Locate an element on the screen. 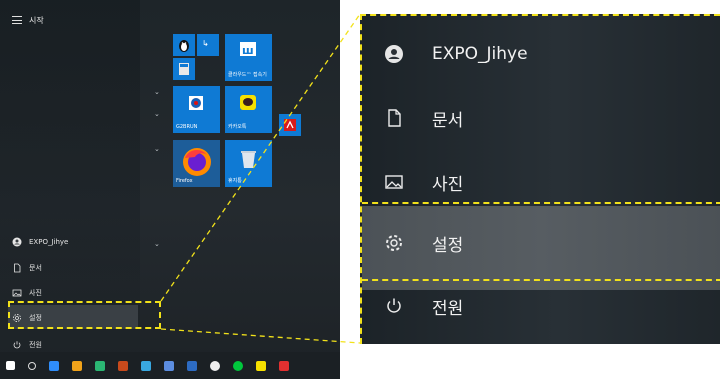  app-tile-acrobat is located at coordinates (290, 125).